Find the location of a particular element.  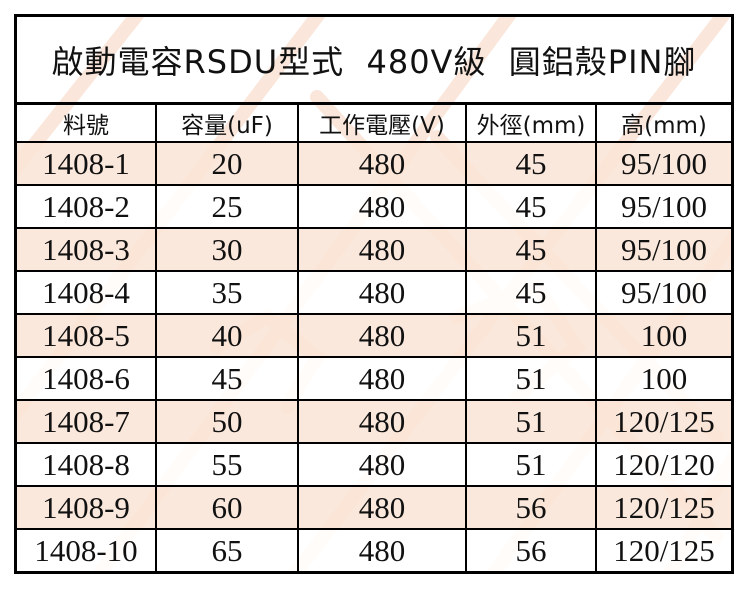

table-row: 1408-2 25 480 45 95/100 is located at coordinates (374, 206).